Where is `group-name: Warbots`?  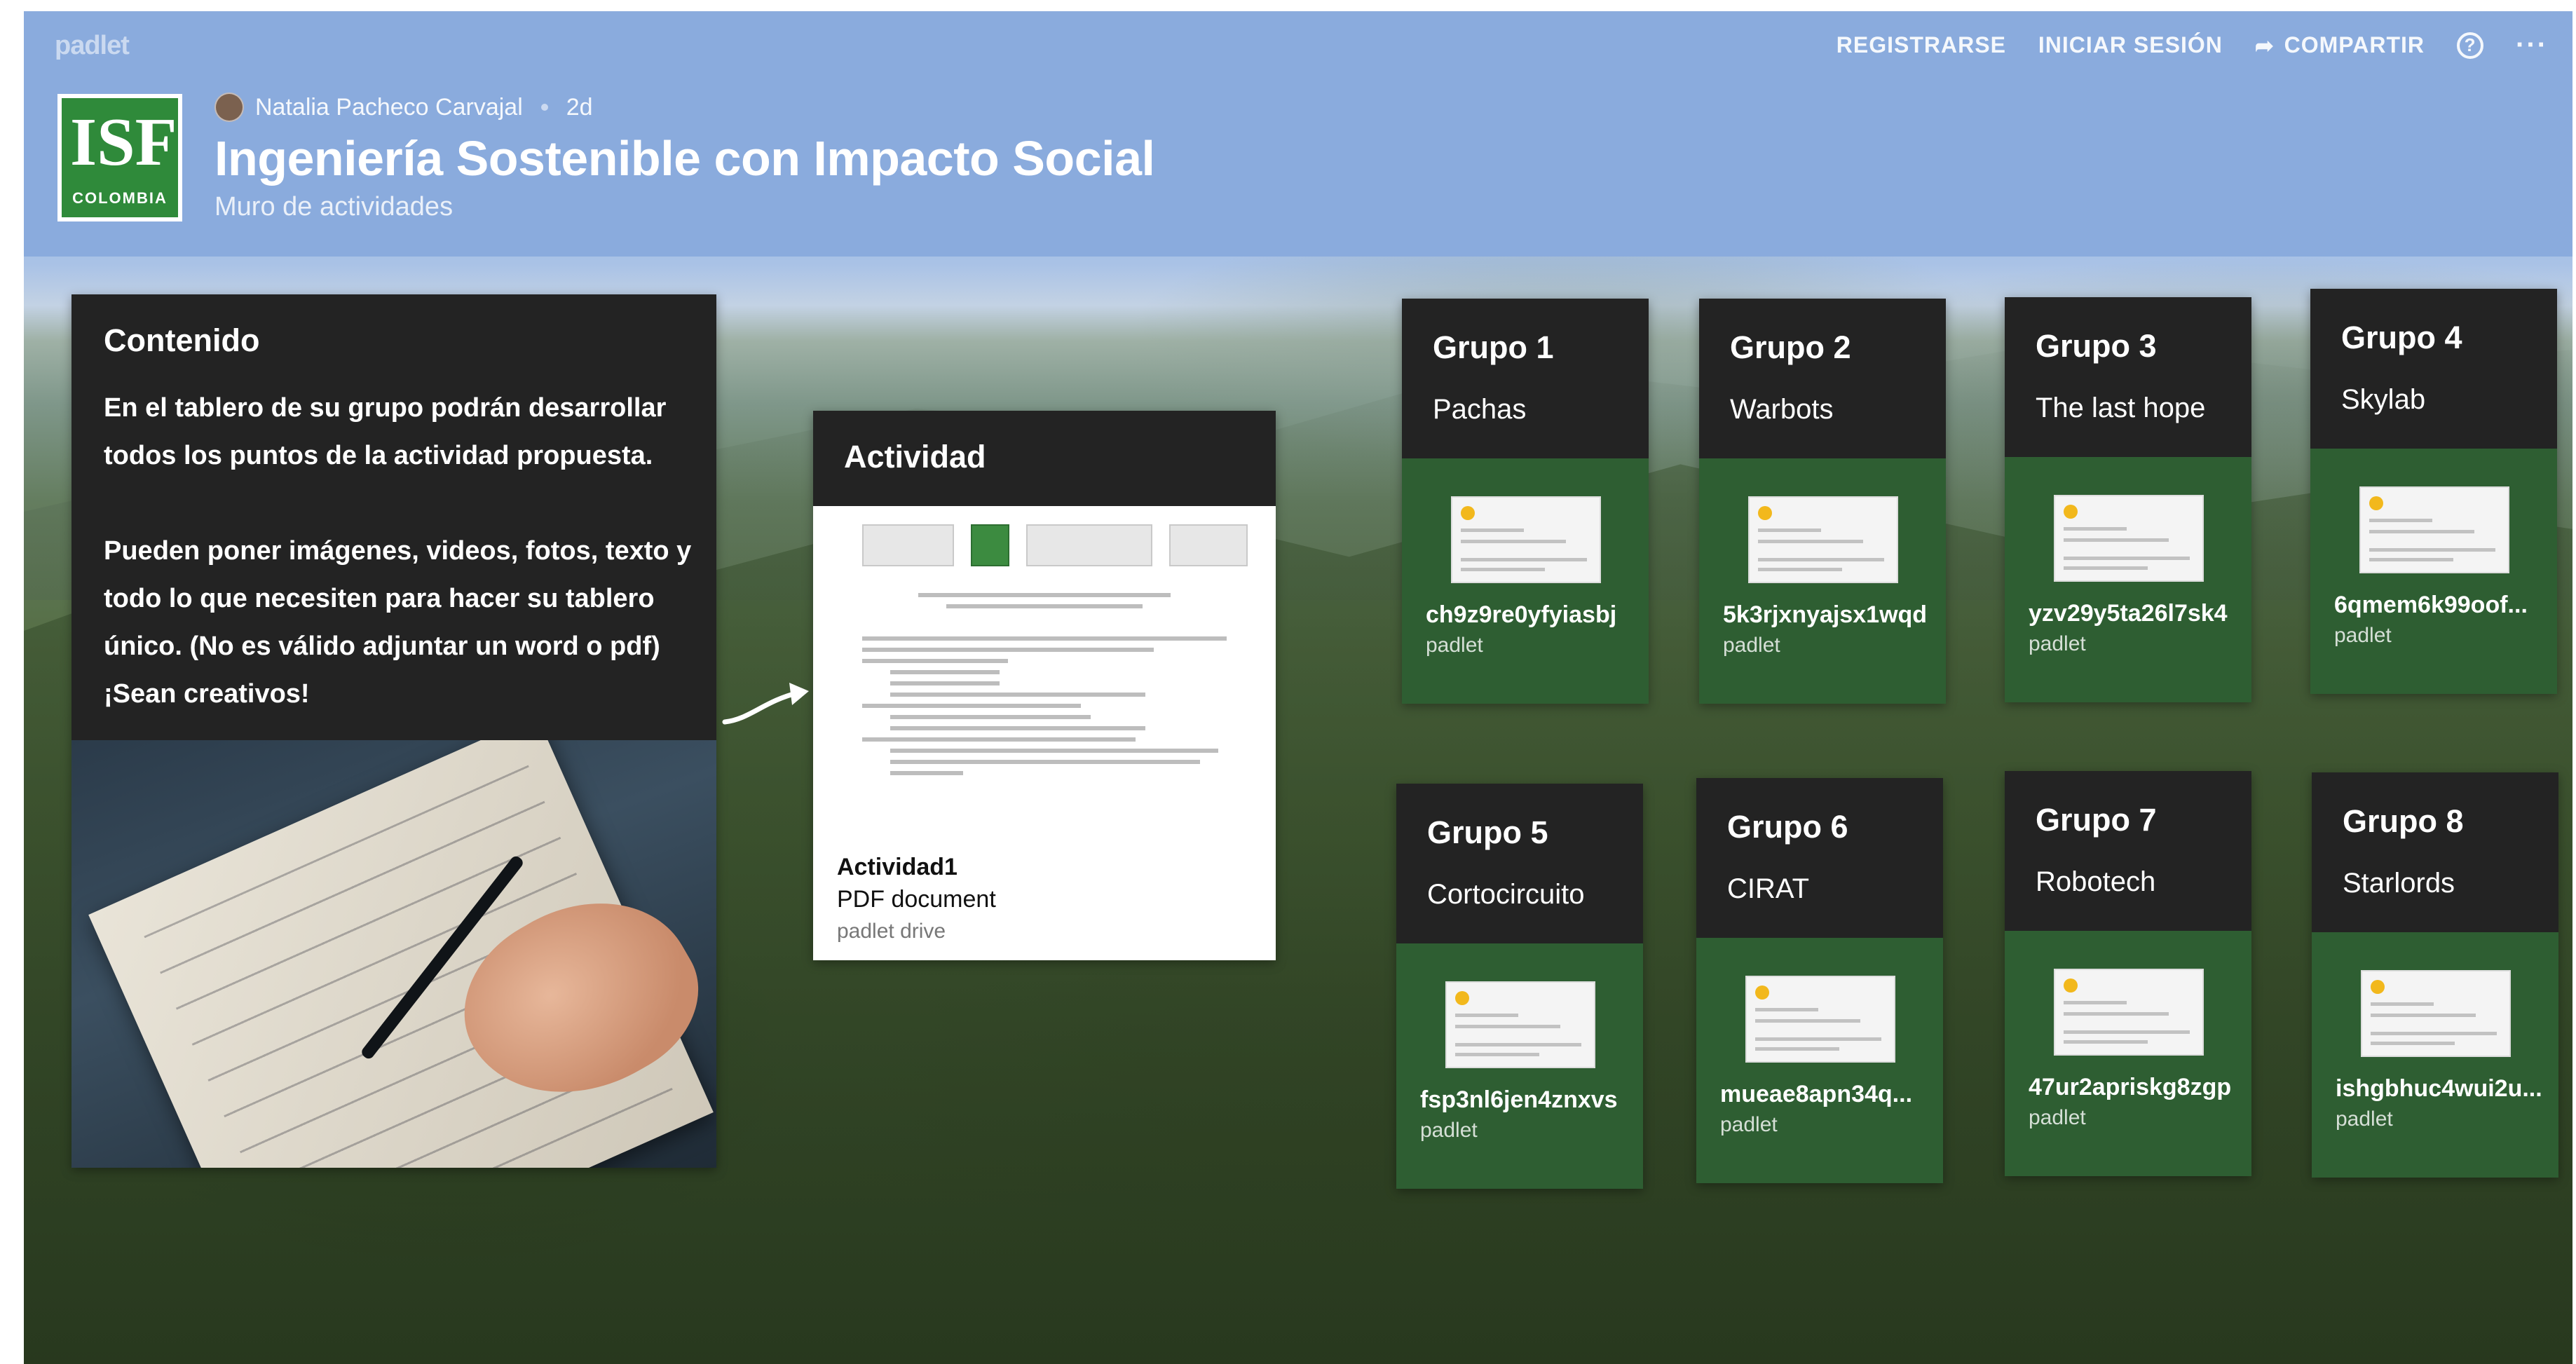
group-name: Warbots is located at coordinates (1782, 410).